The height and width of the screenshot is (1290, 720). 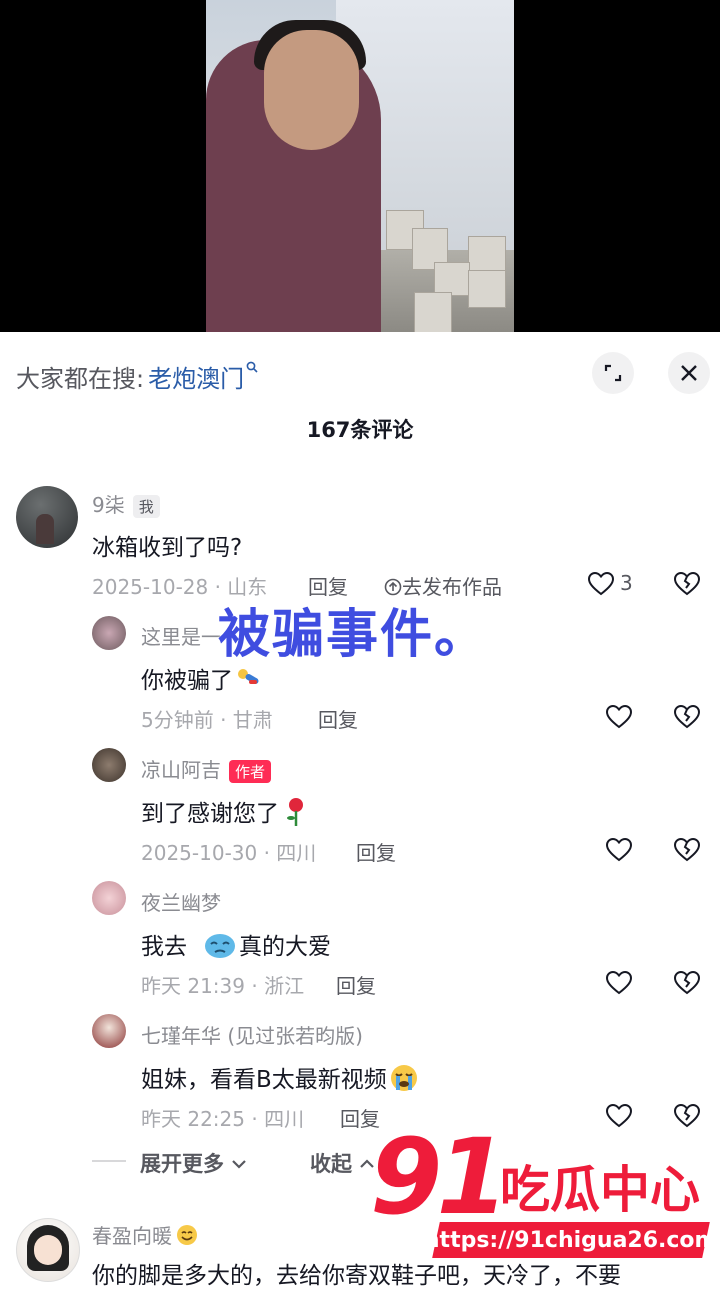 What do you see at coordinates (571, 1240) in the screenshot?
I see `watermark-url: https://91chigua26.com` at bounding box center [571, 1240].